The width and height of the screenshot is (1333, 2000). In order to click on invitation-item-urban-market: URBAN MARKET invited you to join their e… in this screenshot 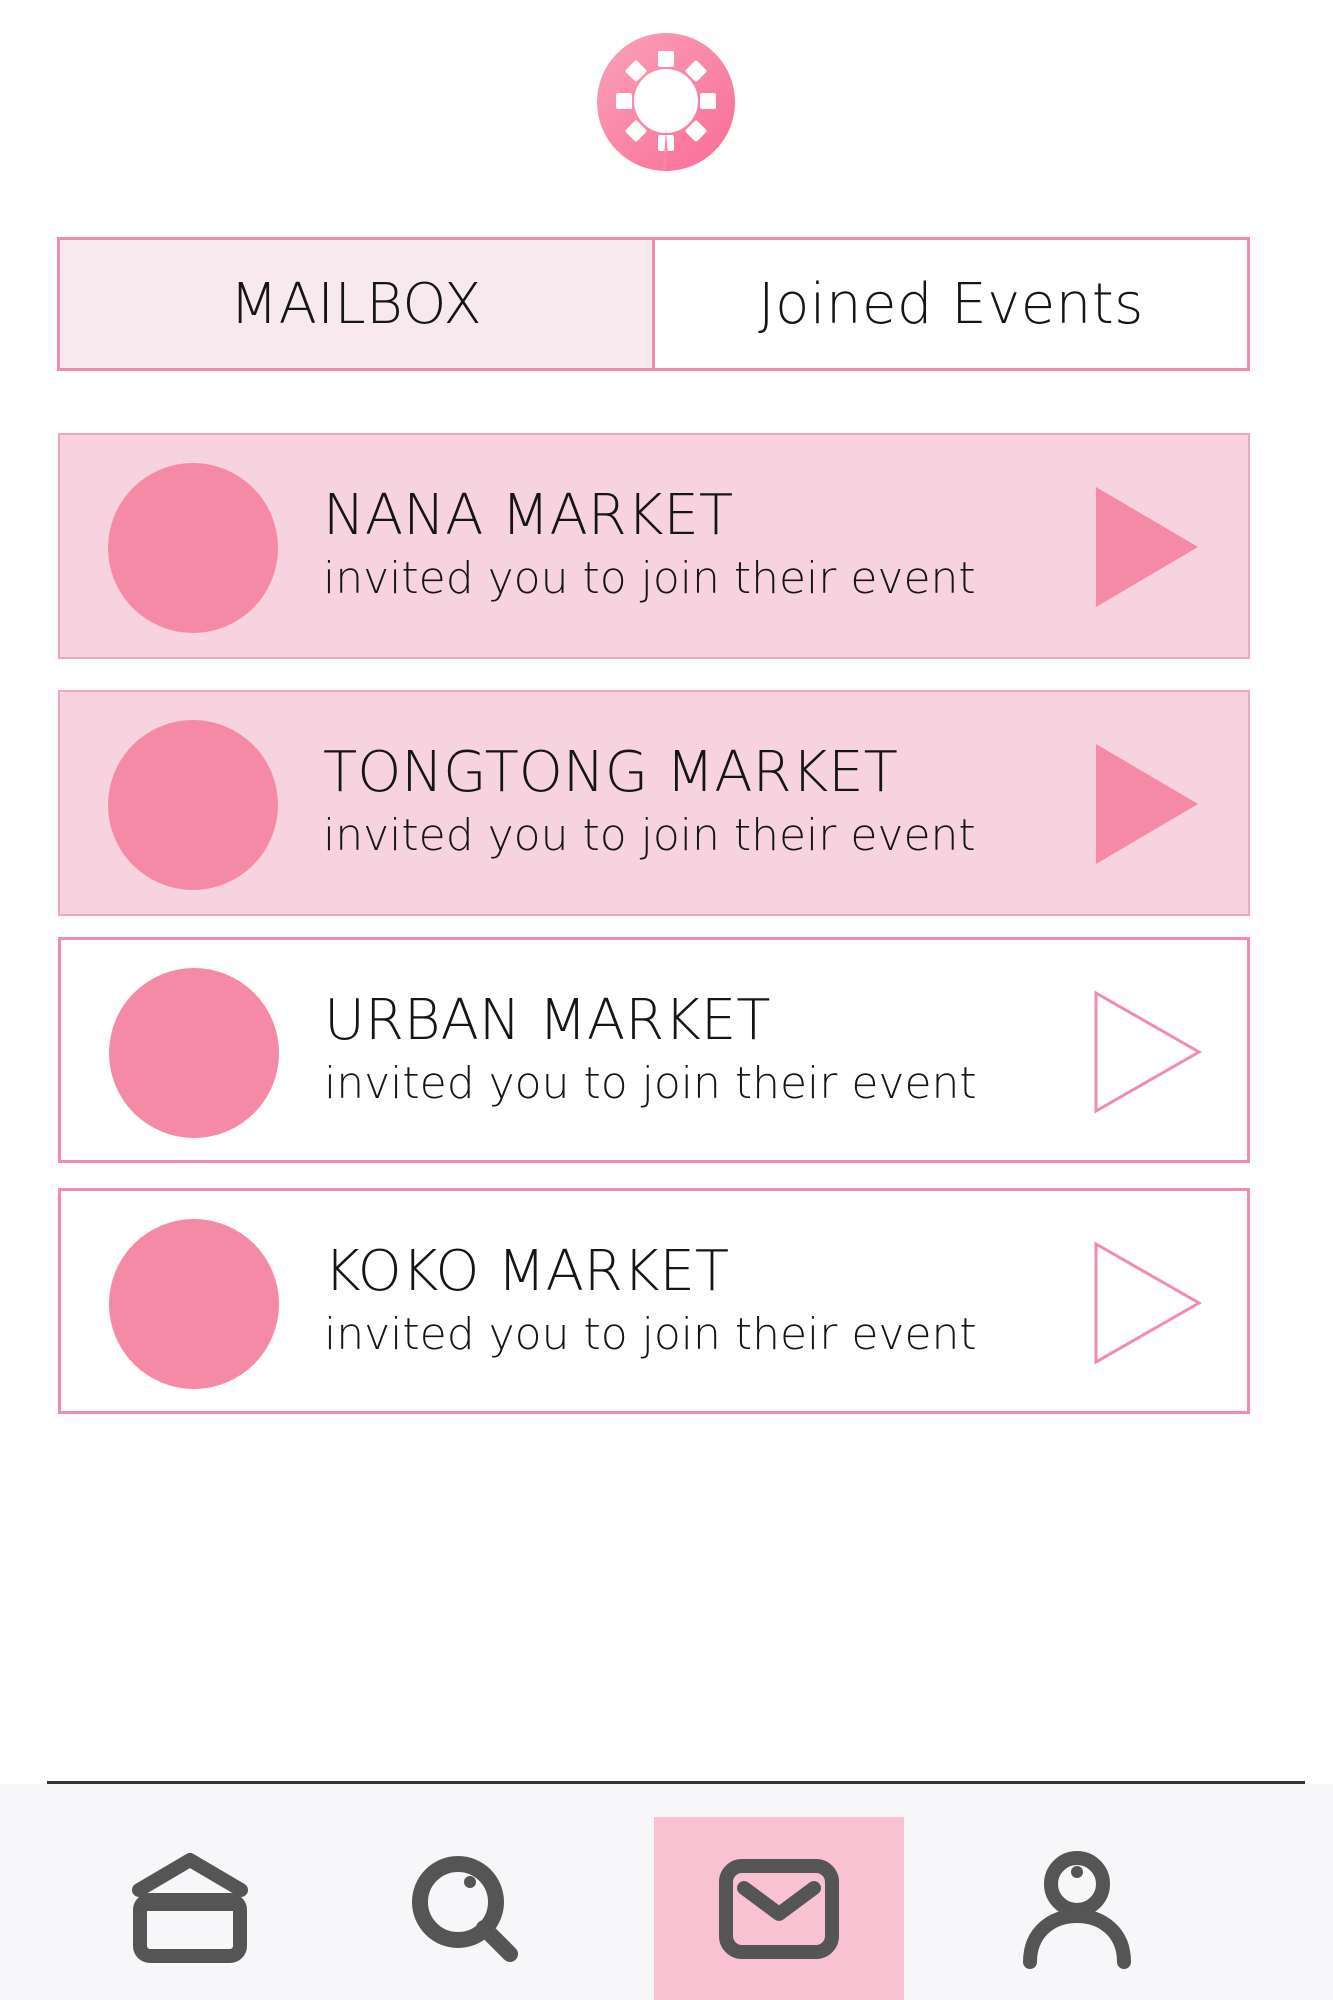, I will do `click(654, 1050)`.